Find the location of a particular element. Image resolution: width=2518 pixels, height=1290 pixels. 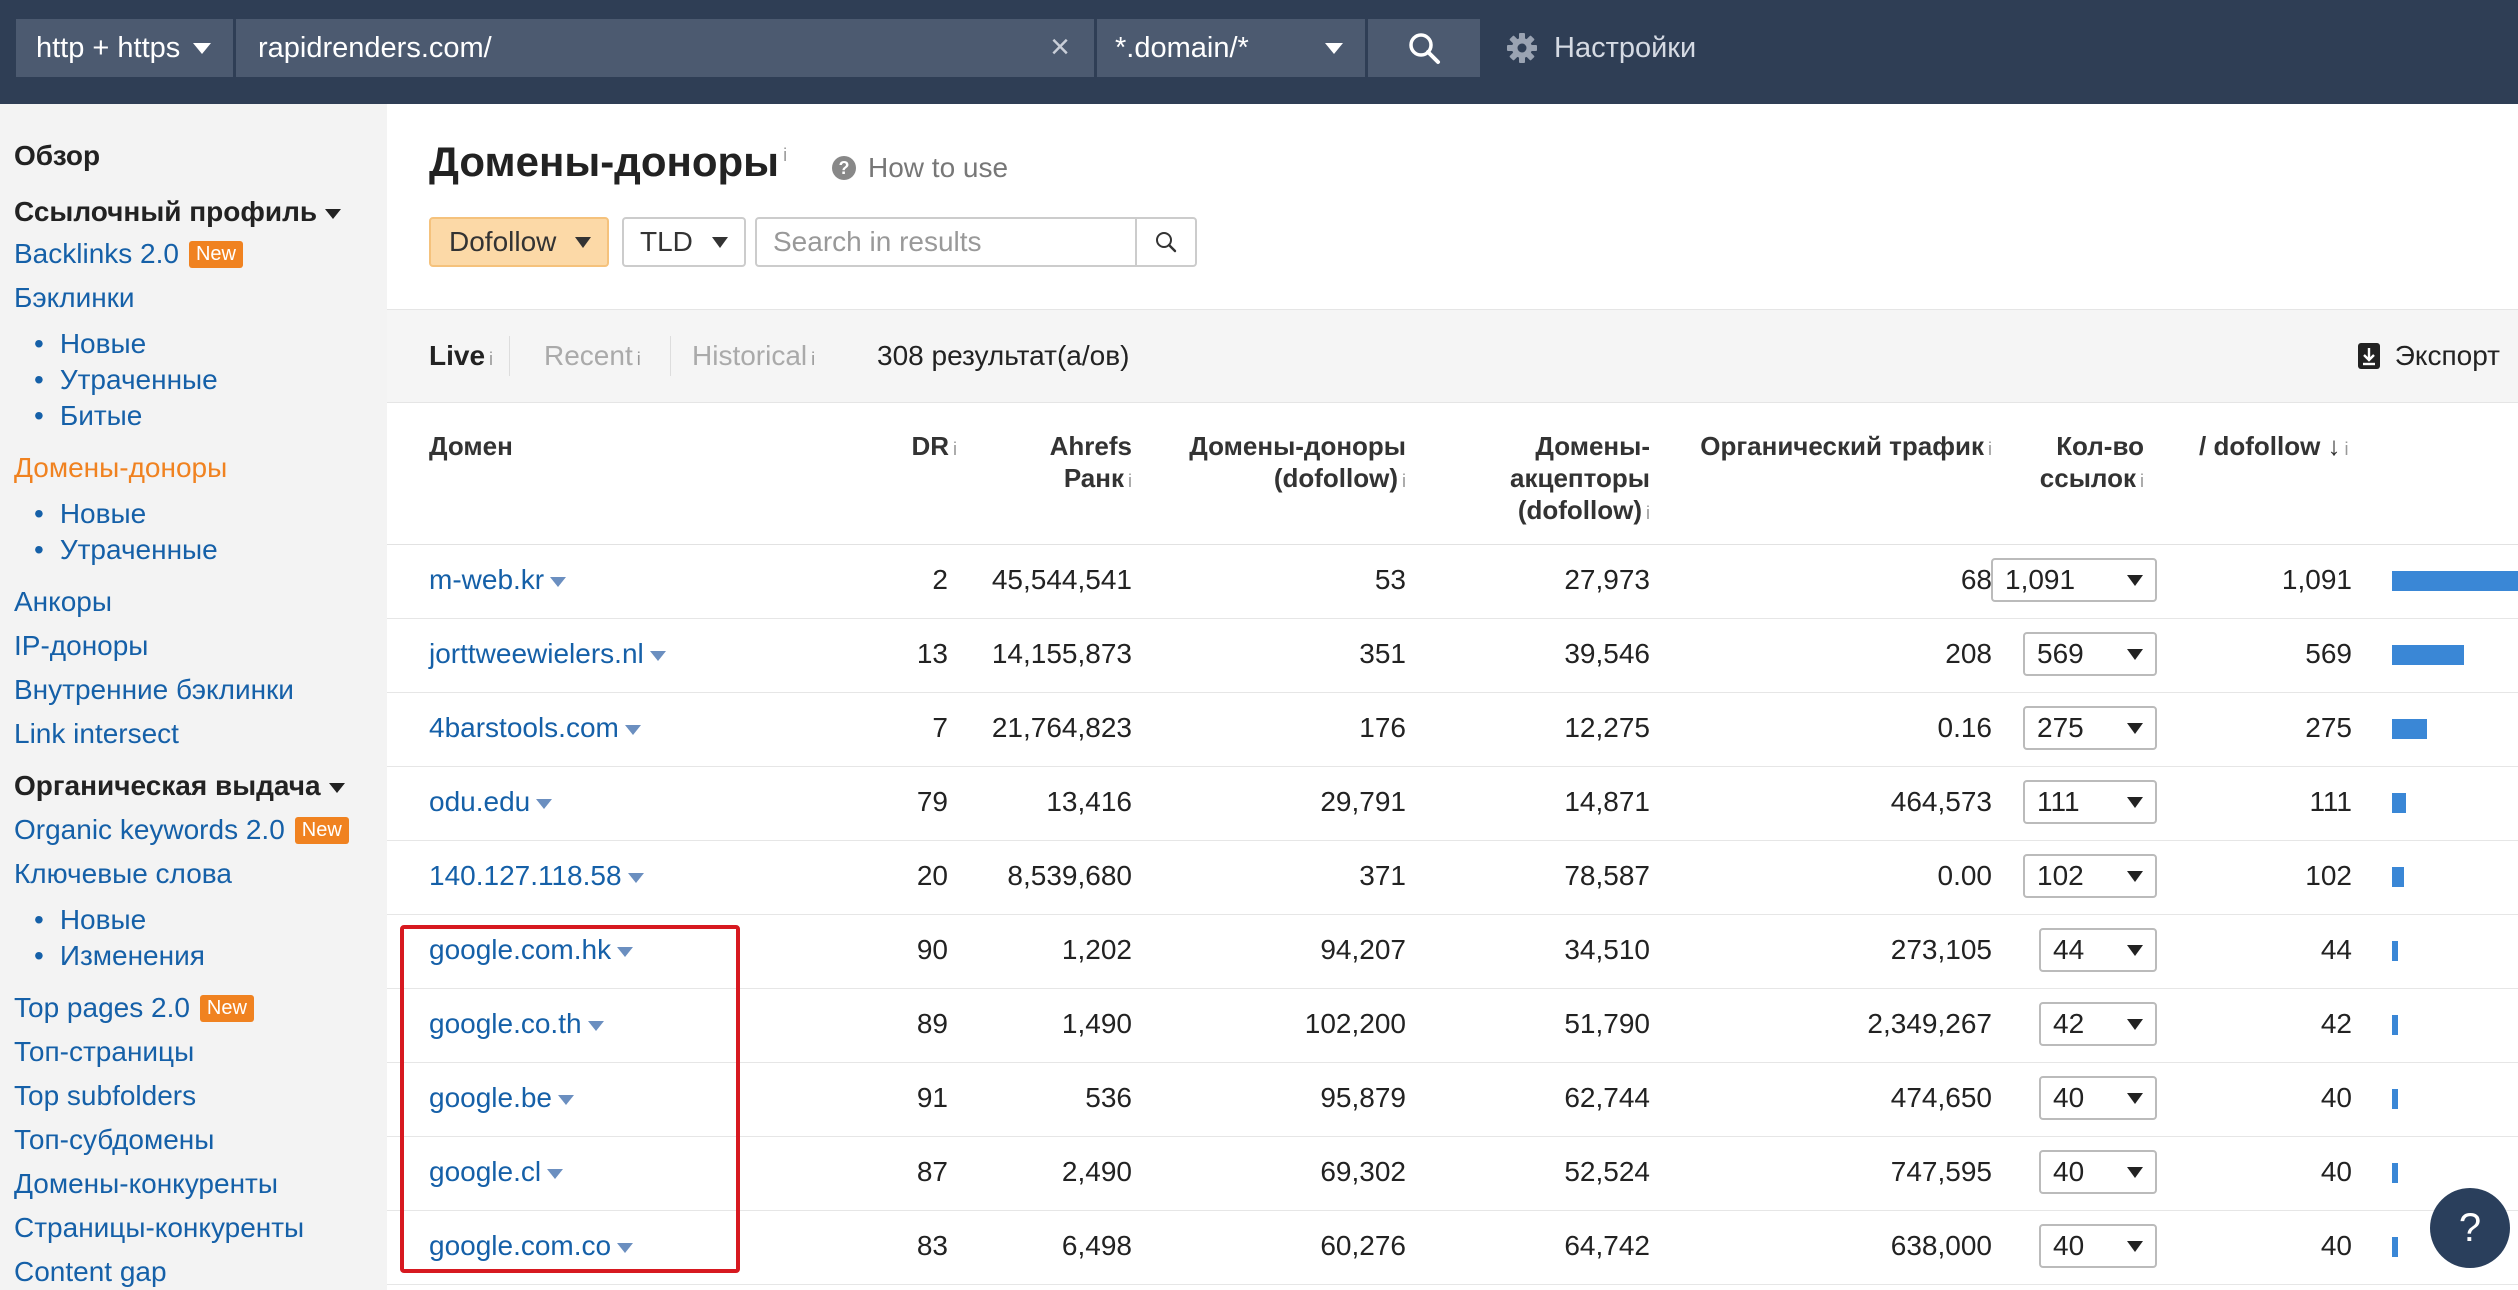

sidebar-item: Домены-конкуренты is located at coordinates (146, 1184).